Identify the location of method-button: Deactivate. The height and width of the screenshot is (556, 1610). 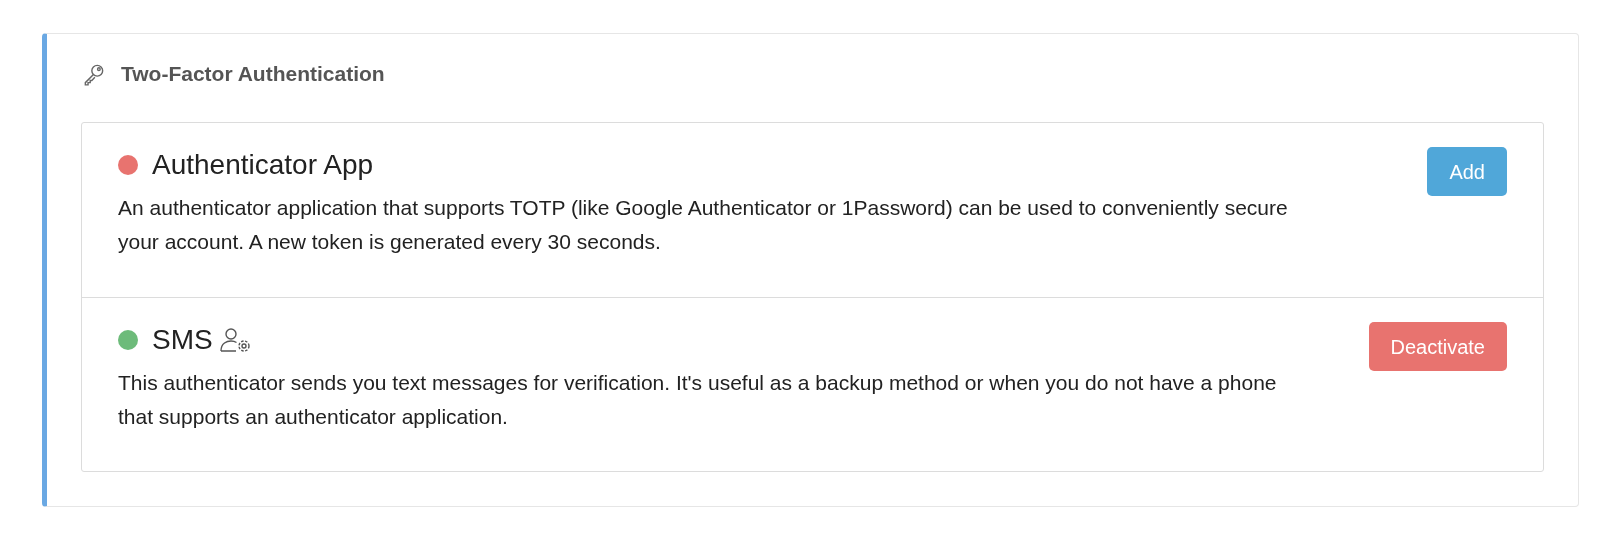
(1437, 346).